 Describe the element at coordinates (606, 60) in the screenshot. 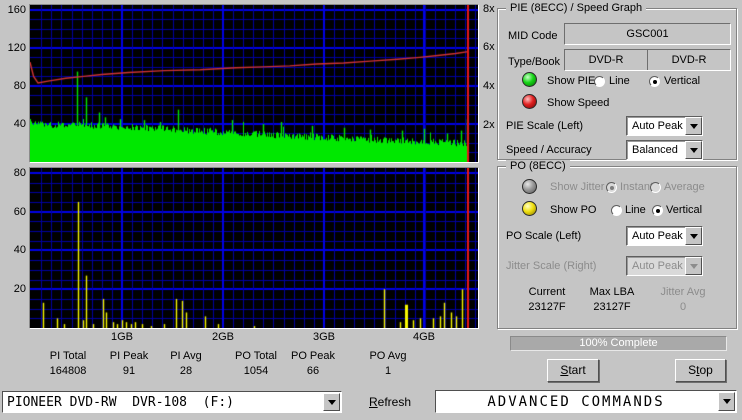

I see `type-value: DVD-R` at that location.